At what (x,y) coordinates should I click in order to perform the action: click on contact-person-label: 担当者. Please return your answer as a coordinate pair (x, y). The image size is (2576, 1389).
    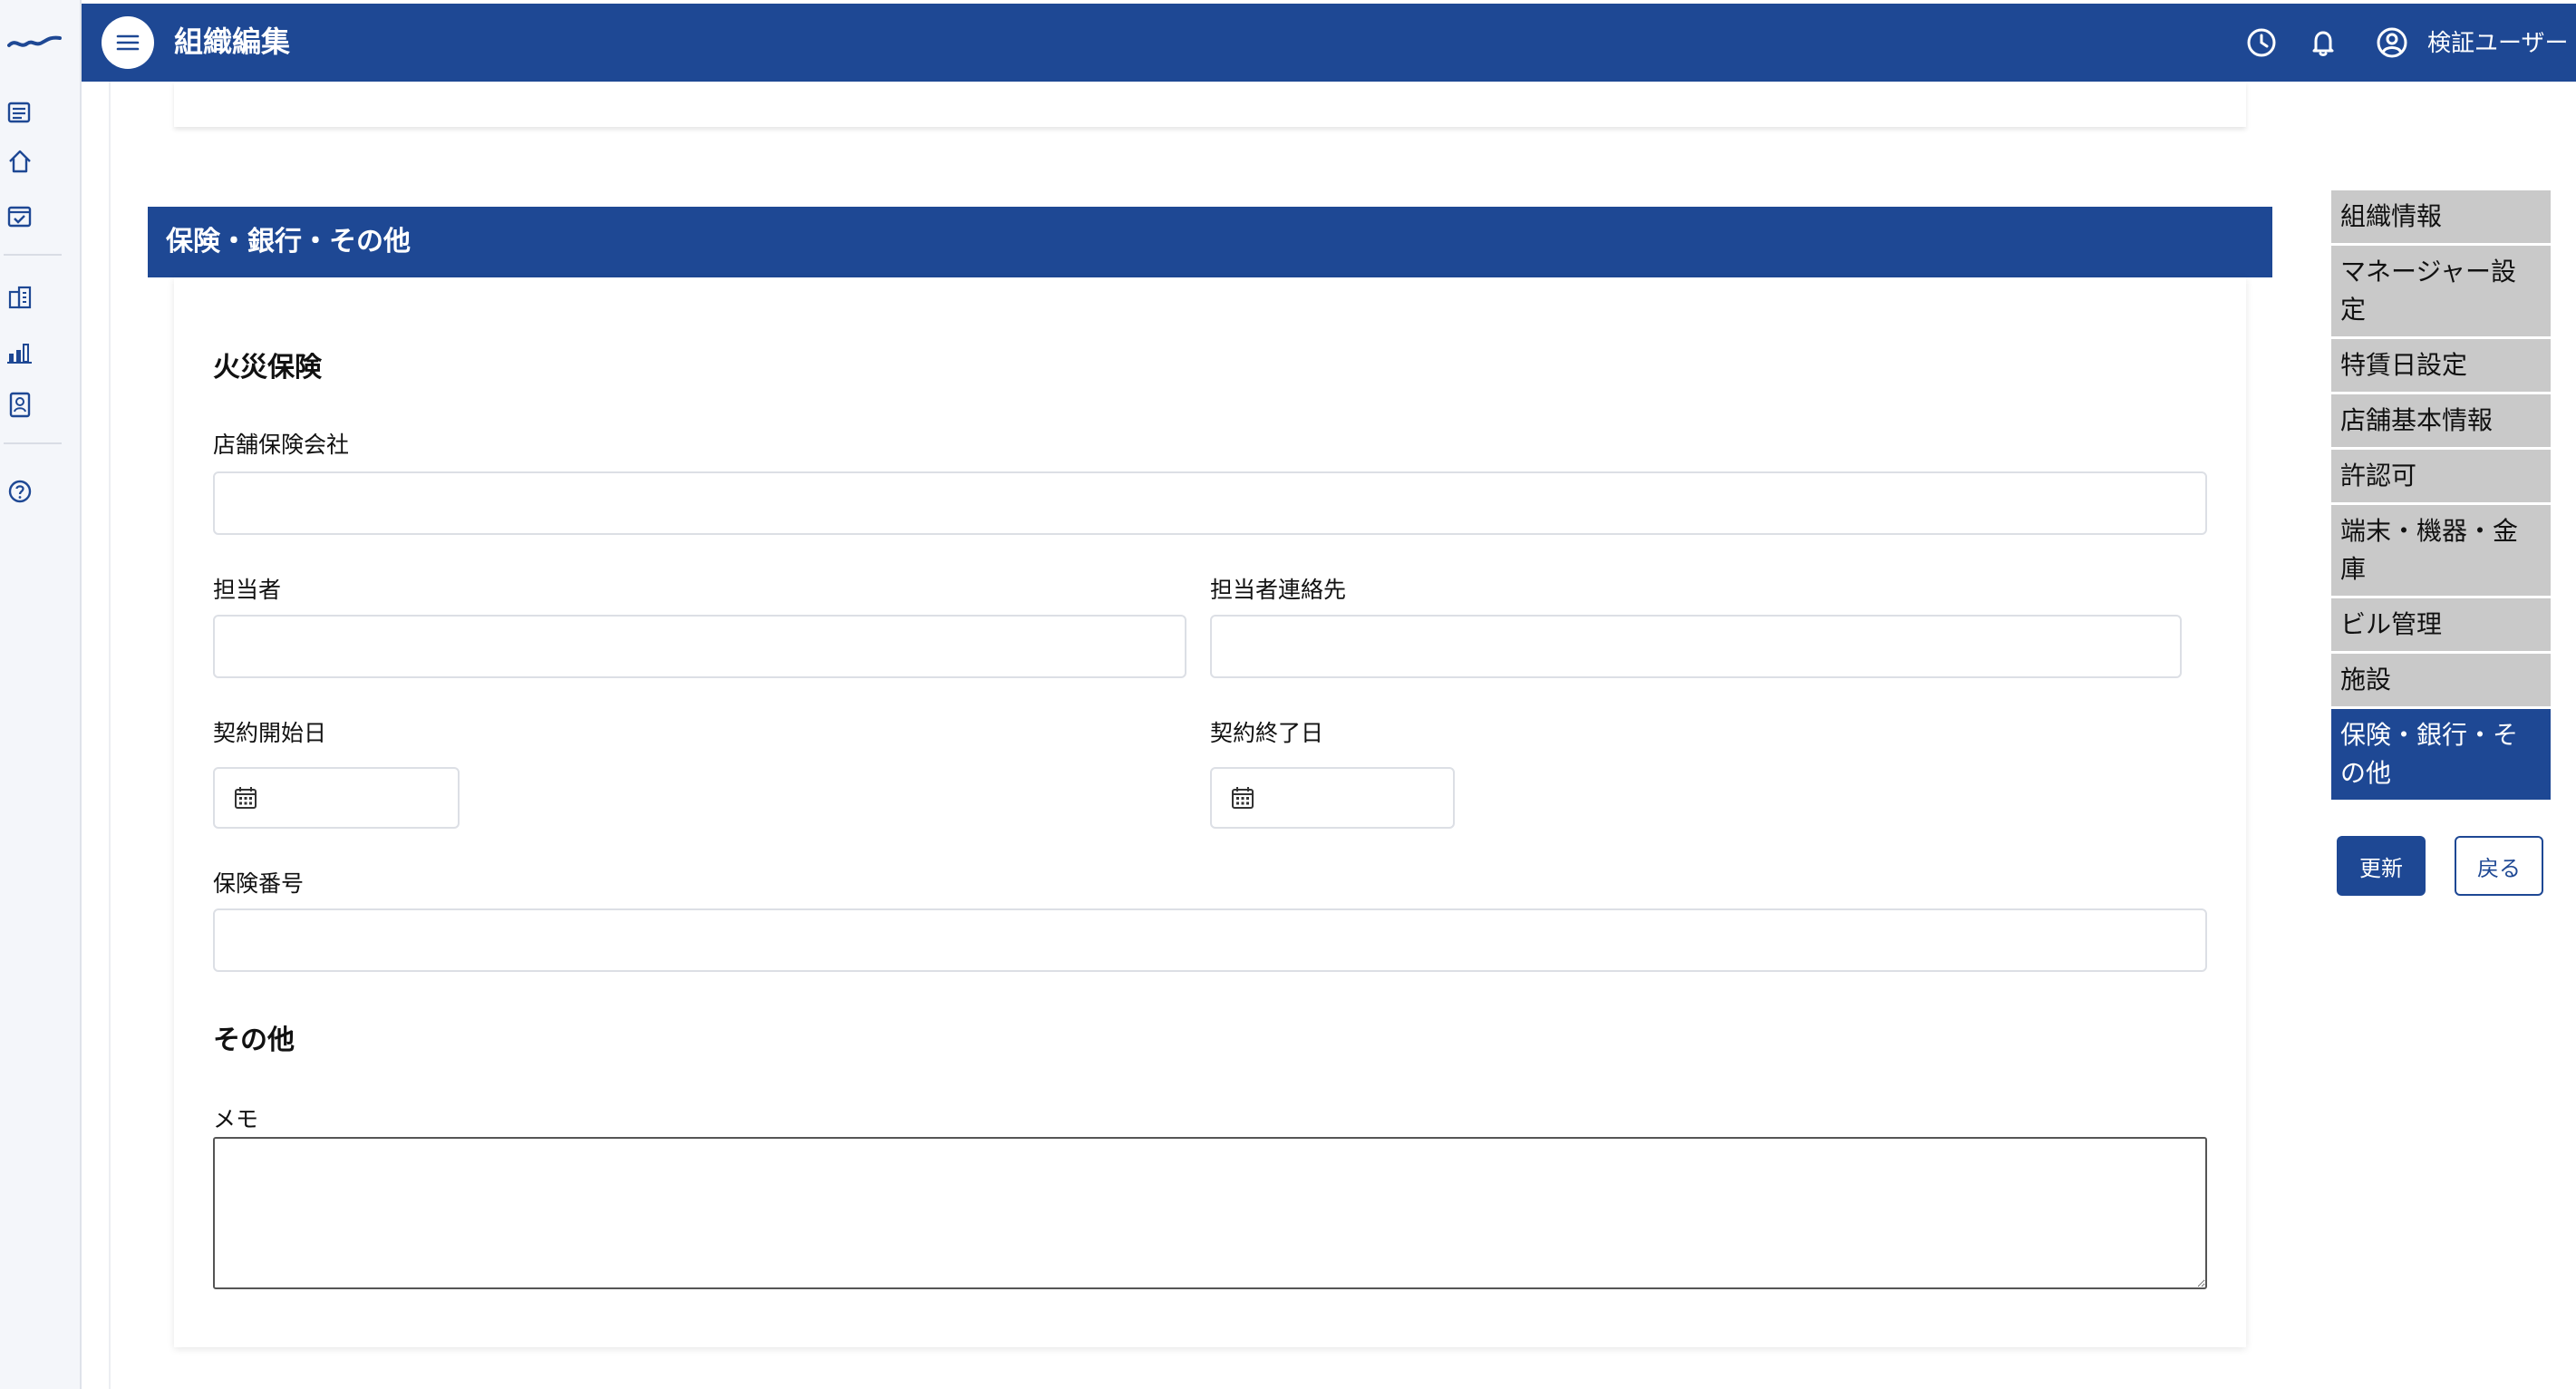
    Looking at the image, I should click on (247, 590).